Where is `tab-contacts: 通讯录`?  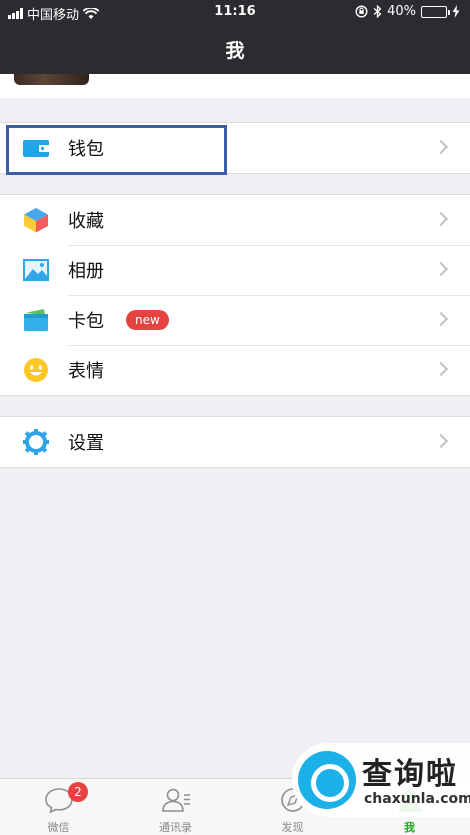
tab-contacts: 通讯录 is located at coordinates (175, 807).